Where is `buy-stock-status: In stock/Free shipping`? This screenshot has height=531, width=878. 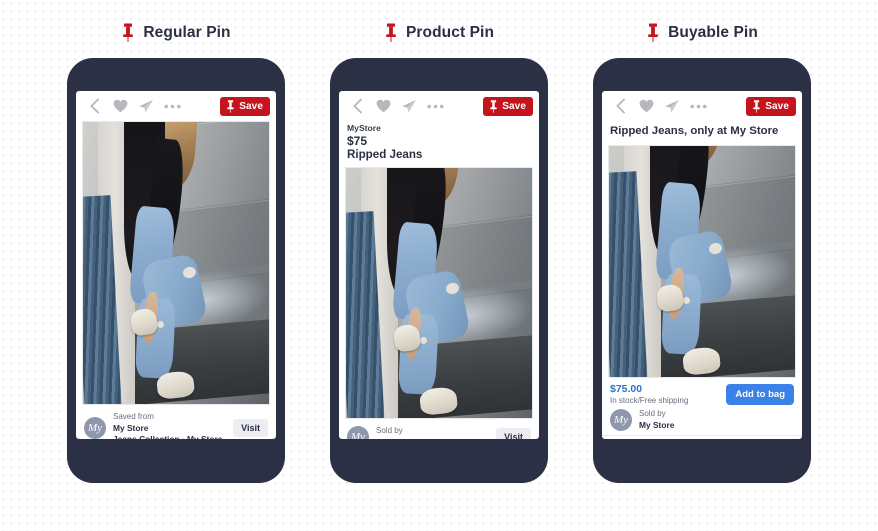 buy-stock-status: In stock/Free shipping is located at coordinates (649, 400).